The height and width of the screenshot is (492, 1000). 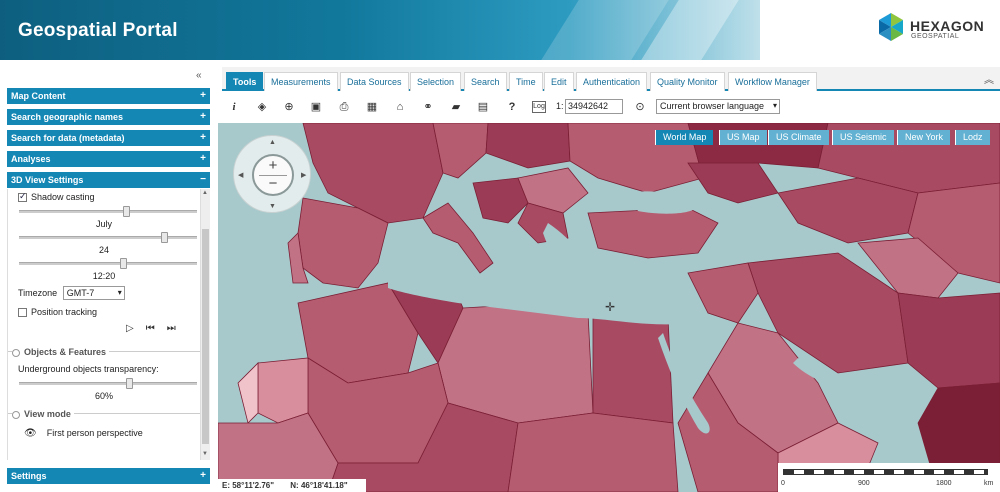 What do you see at coordinates (119, 292) in the screenshot?
I see `chevron-down-icon: ▾` at bounding box center [119, 292].